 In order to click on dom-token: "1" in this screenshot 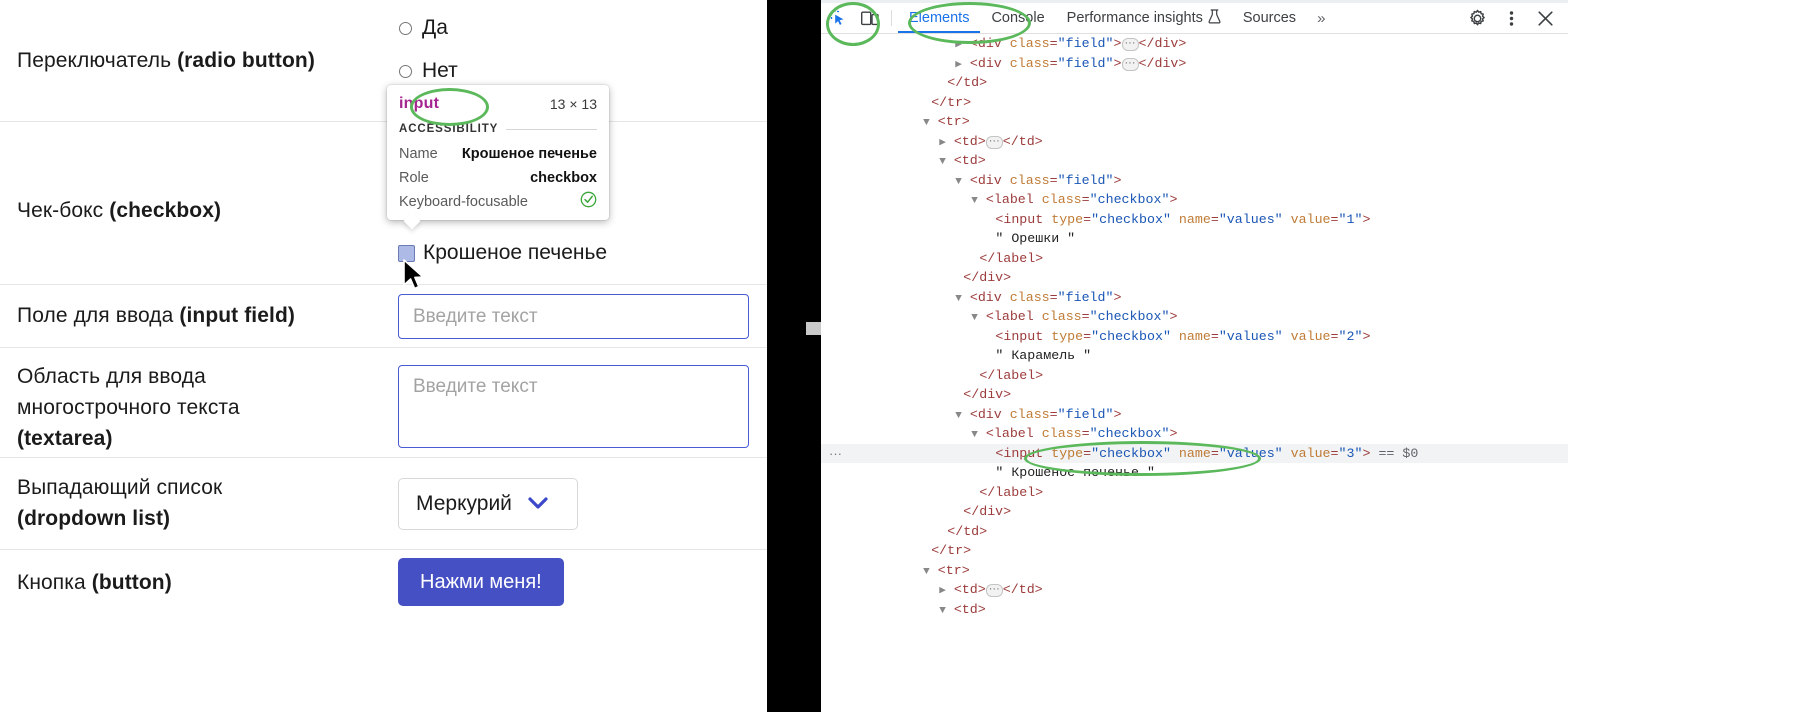, I will do `click(1350, 219)`.